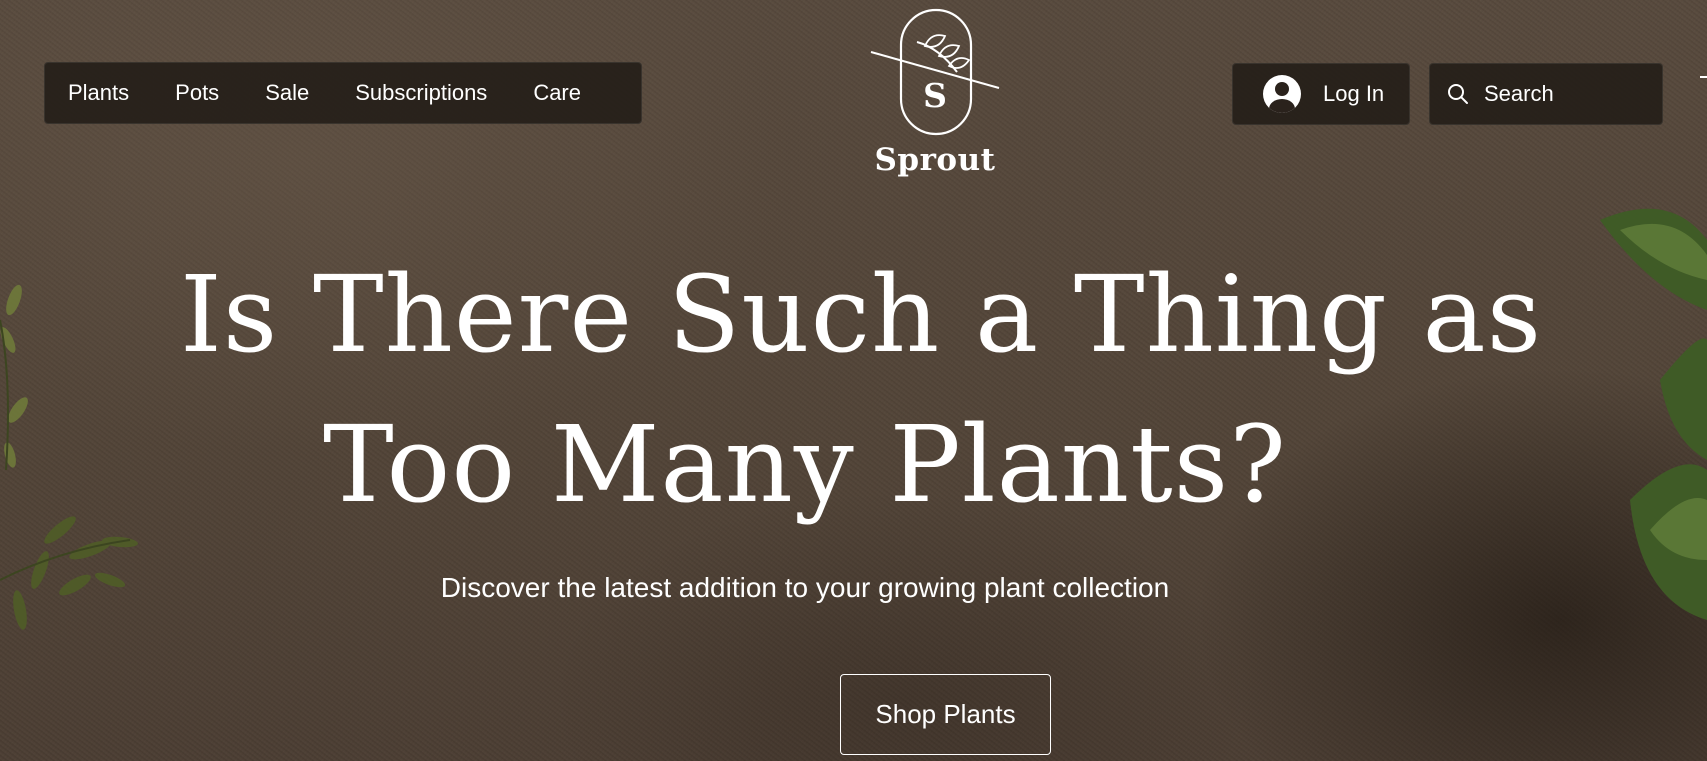 The width and height of the screenshot is (1707, 761). I want to click on logo: S Sprout, so click(935, 96).